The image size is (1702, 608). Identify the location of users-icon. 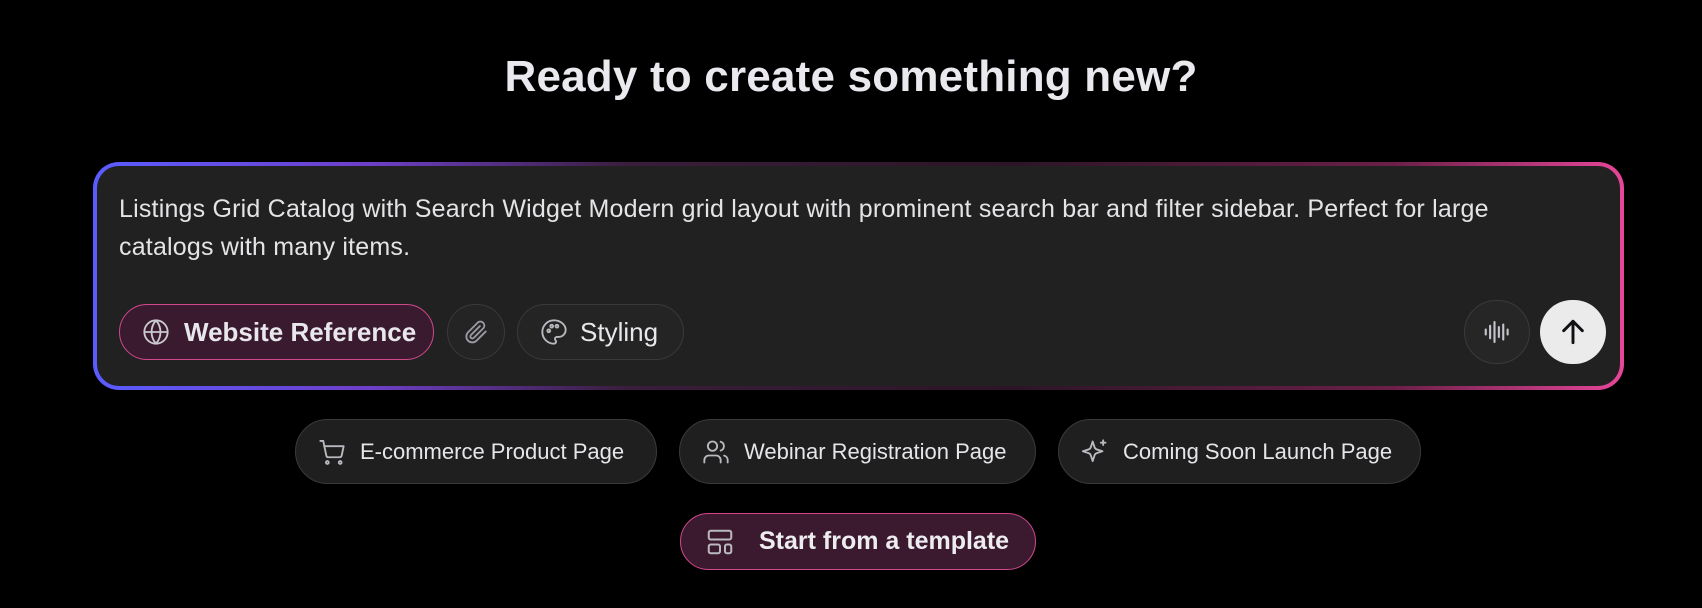
(716, 451).